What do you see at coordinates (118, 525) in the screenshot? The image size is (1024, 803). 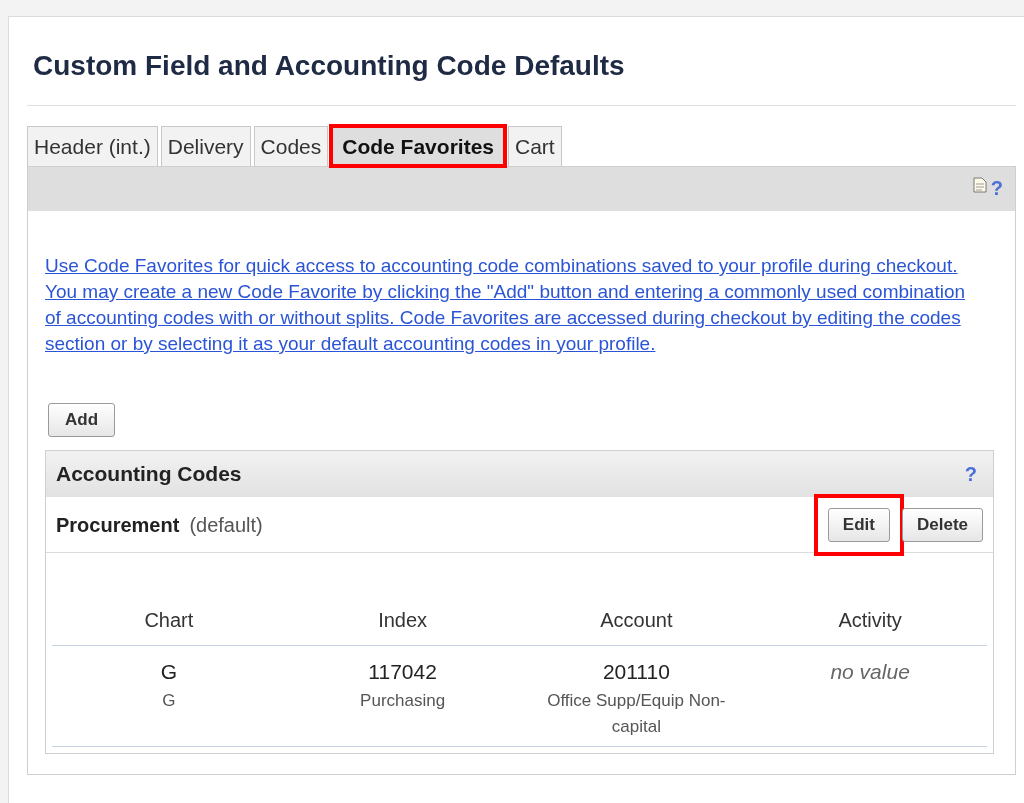 I see `favorite-name: Procurement` at bounding box center [118, 525].